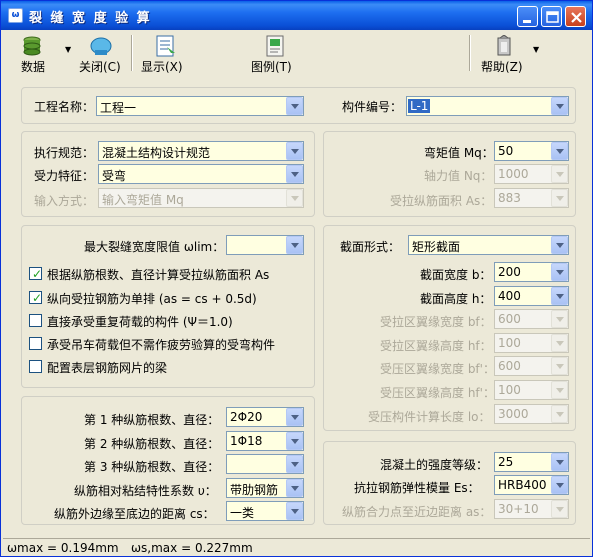 The height and width of the screenshot is (557, 593). What do you see at coordinates (192, 548) in the screenshot?
I see `ws-status: ωs,max = 0.227mm` at bounding box center [192, 548].